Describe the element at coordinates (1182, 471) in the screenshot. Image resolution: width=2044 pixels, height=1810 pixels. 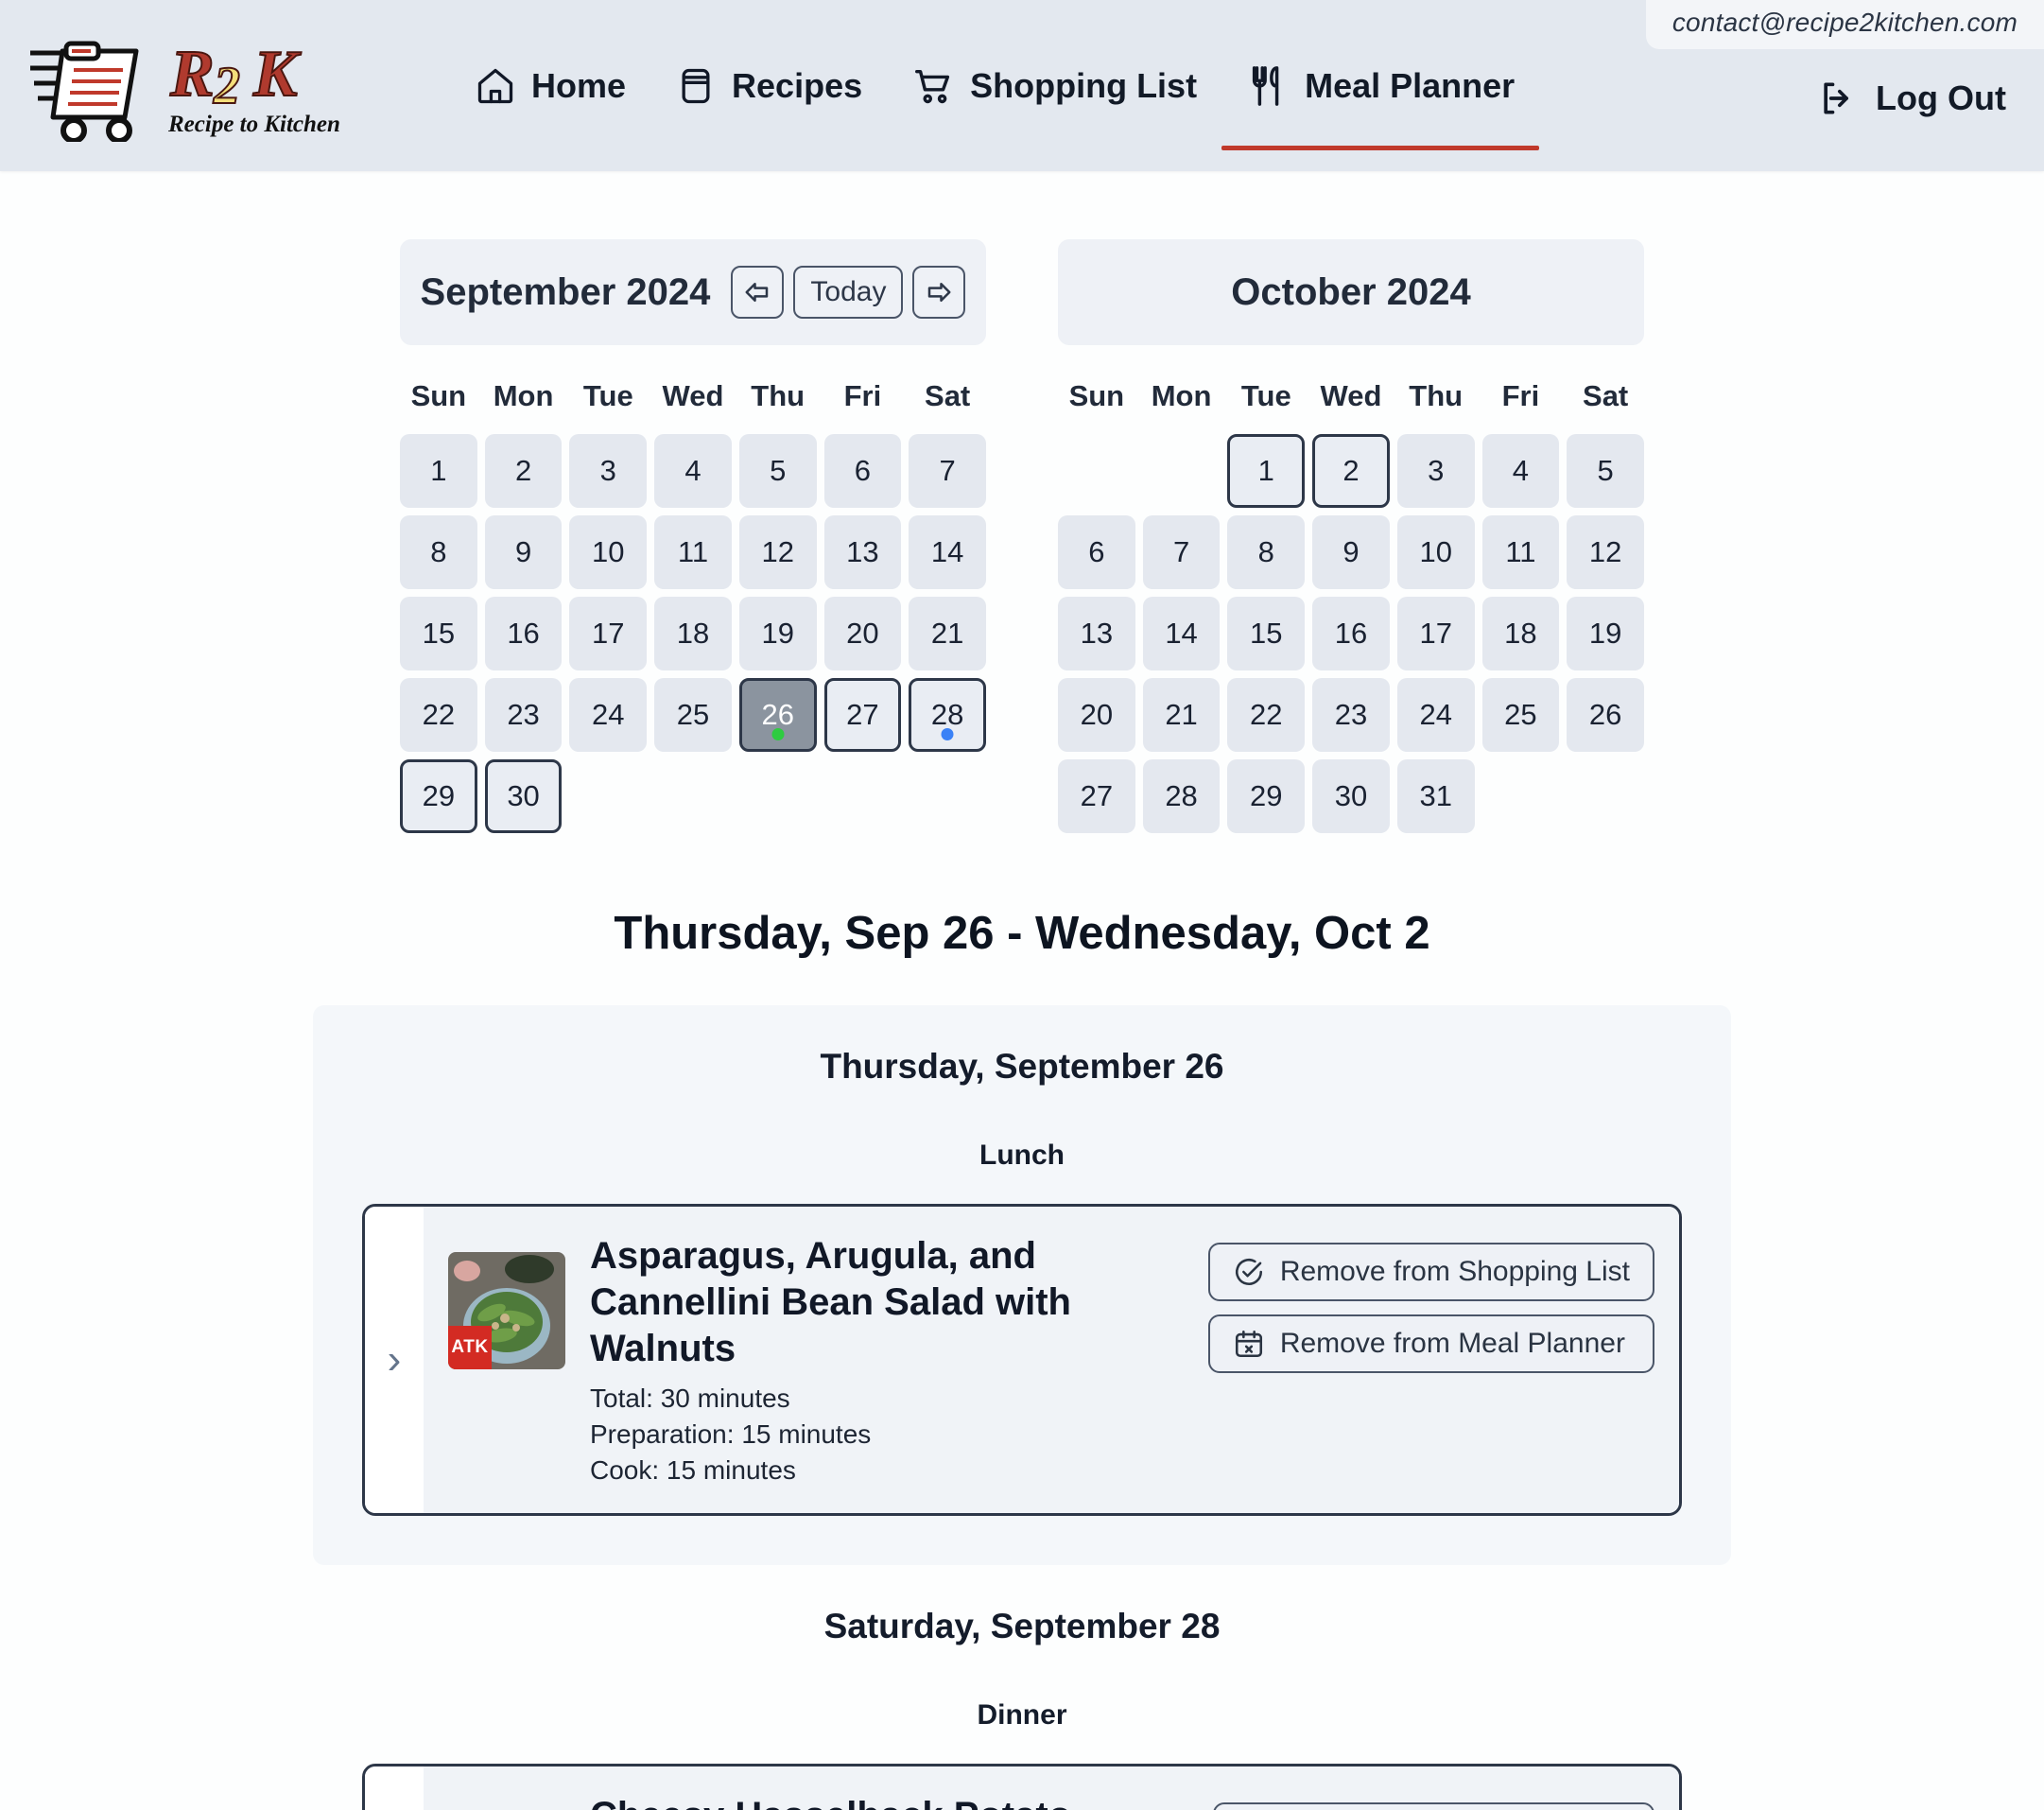
I see `calendar-day-empty` at that location.